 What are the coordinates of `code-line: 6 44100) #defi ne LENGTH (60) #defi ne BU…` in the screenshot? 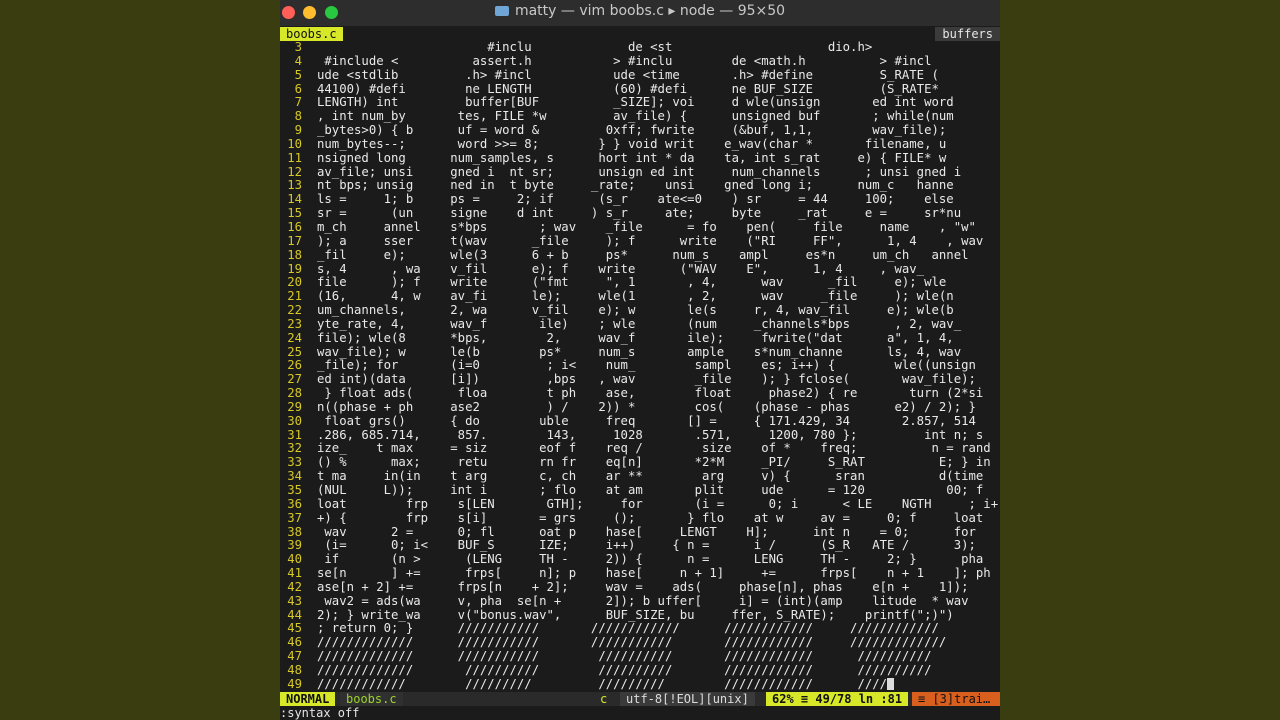 It's located at (640, 89).